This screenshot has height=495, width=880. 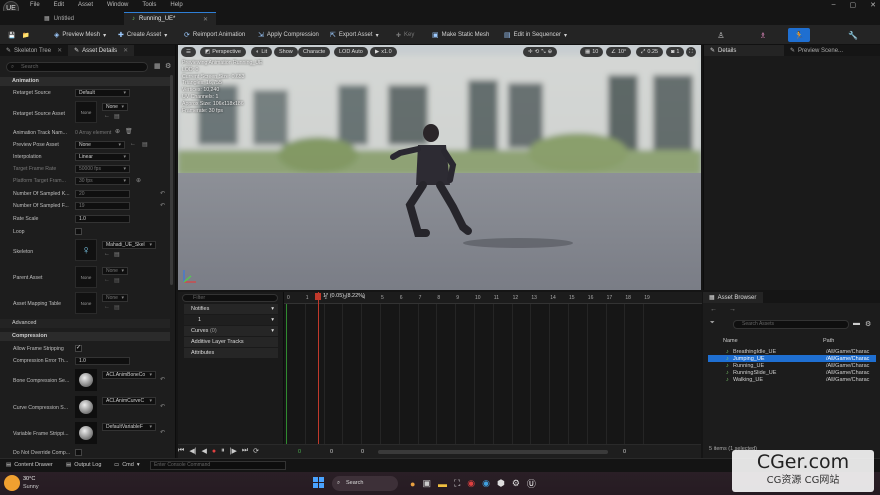 I want to click on column-path: Path, so click(x=828, y=341).